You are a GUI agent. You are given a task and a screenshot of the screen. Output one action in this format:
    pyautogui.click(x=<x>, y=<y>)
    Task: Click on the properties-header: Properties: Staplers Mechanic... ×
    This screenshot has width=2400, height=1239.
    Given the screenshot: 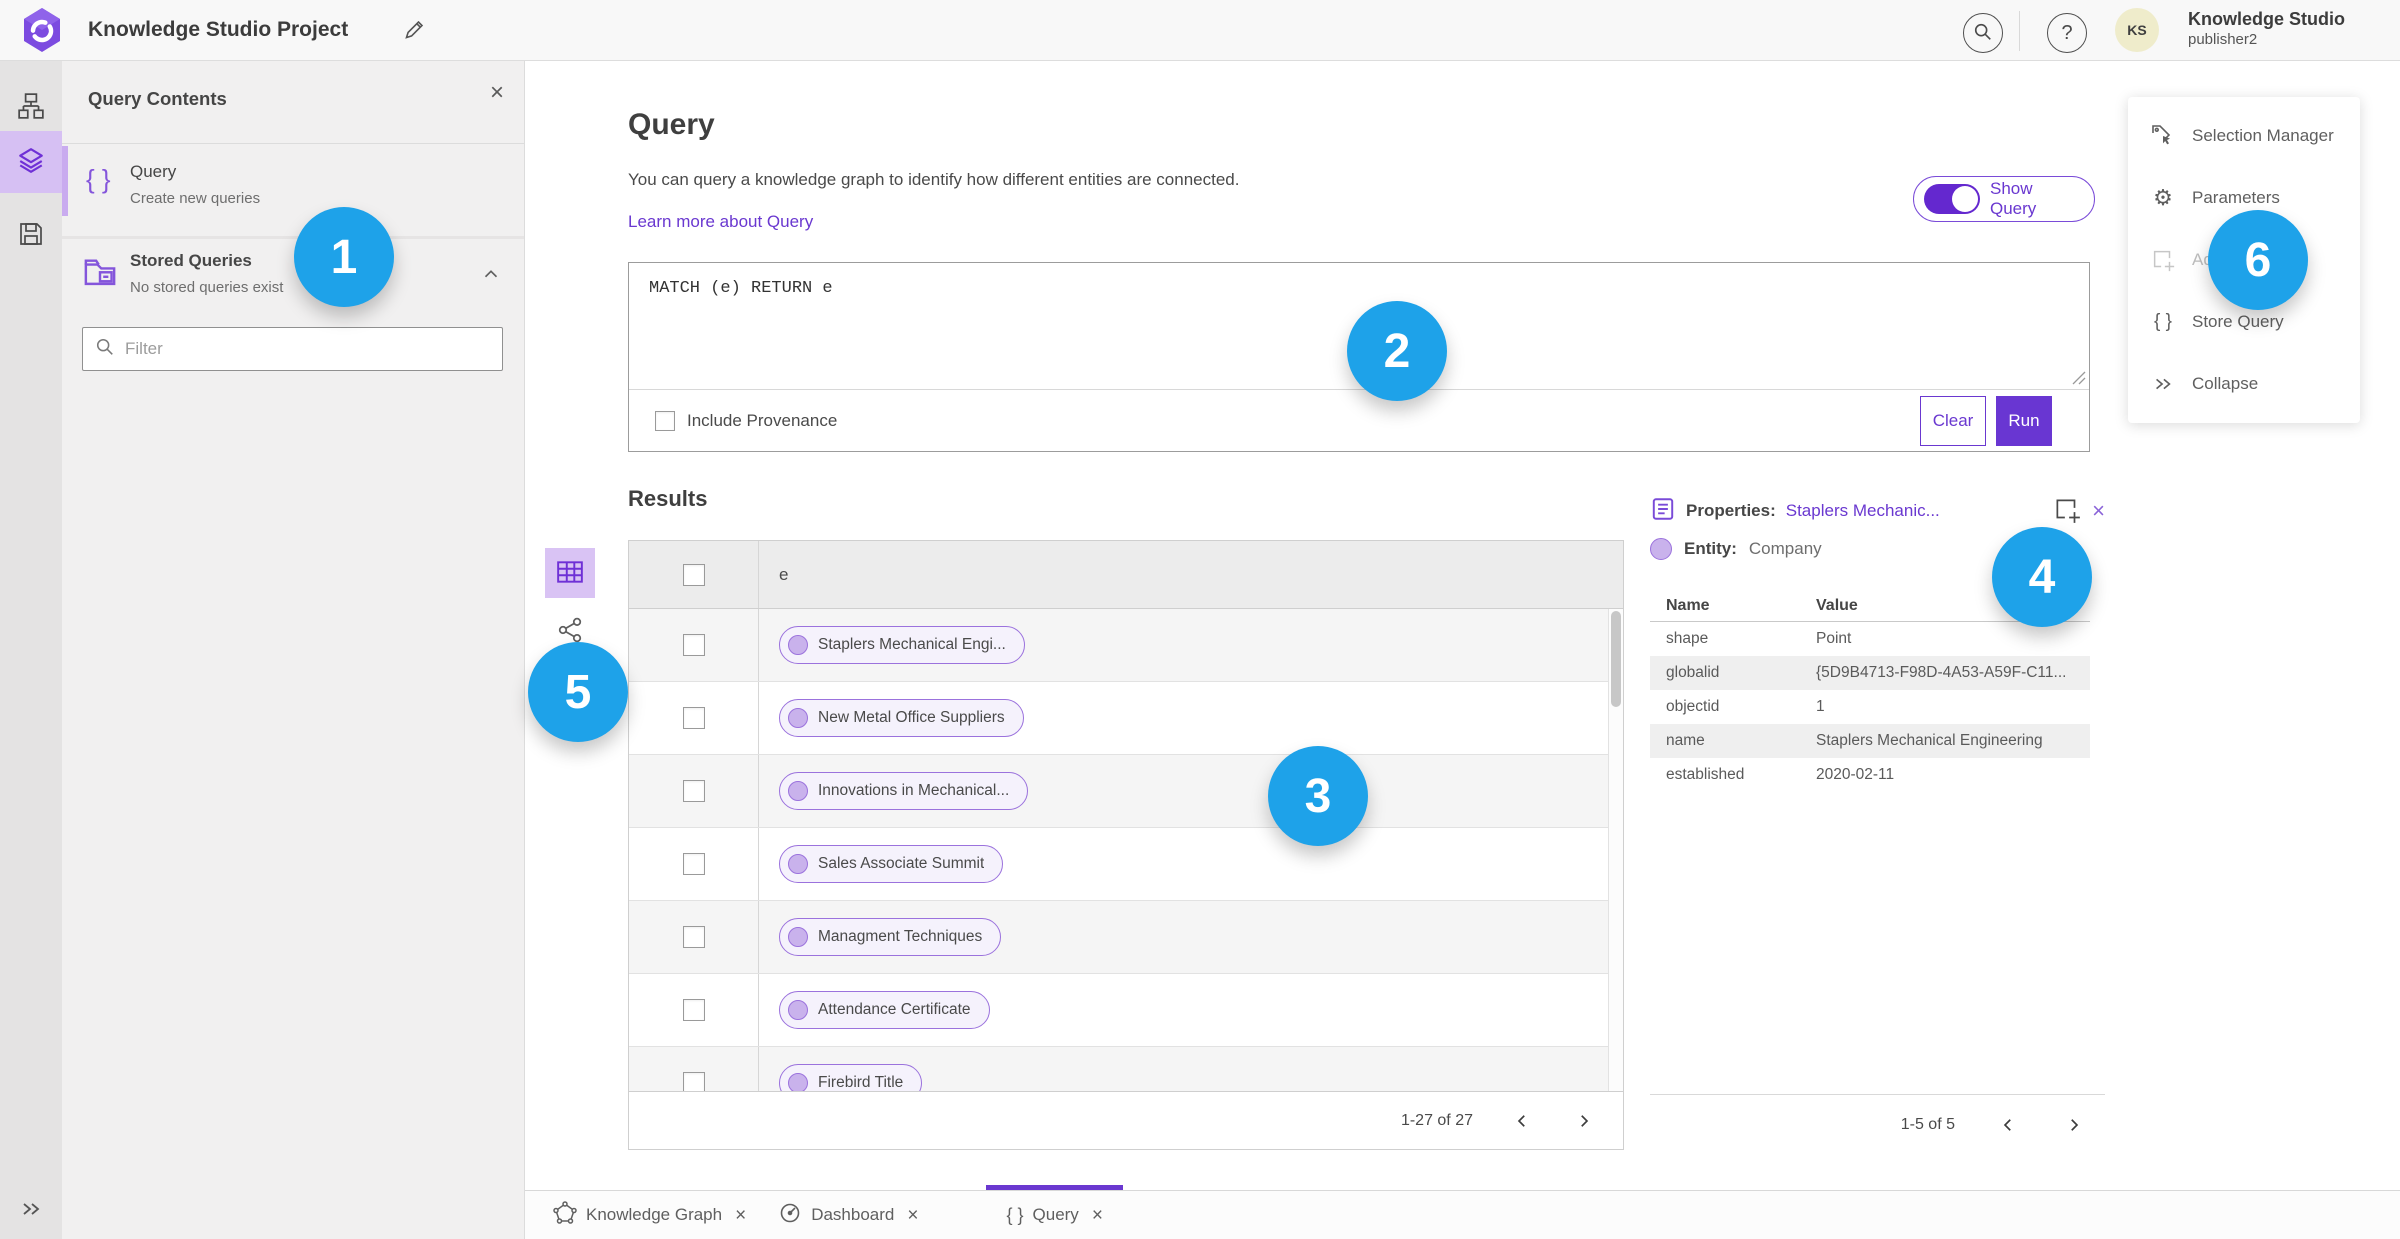 What is the action you would take?
    pyautogui.click(x=1877, y=511)
    